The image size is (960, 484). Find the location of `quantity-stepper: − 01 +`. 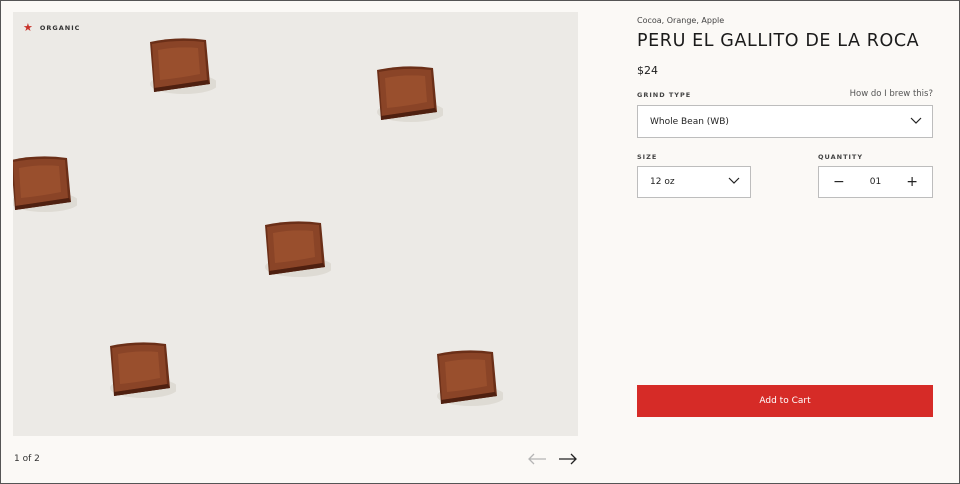

quantity-stepper: − 01 + is located at coordinates (875, 182).